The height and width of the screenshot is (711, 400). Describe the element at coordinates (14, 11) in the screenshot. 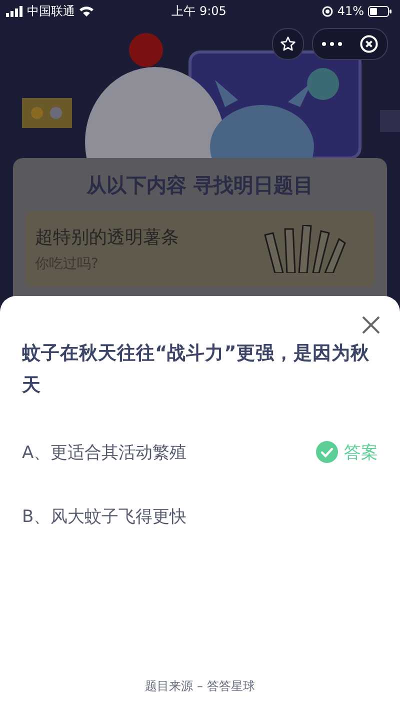

I see `signal-icon` at that location.